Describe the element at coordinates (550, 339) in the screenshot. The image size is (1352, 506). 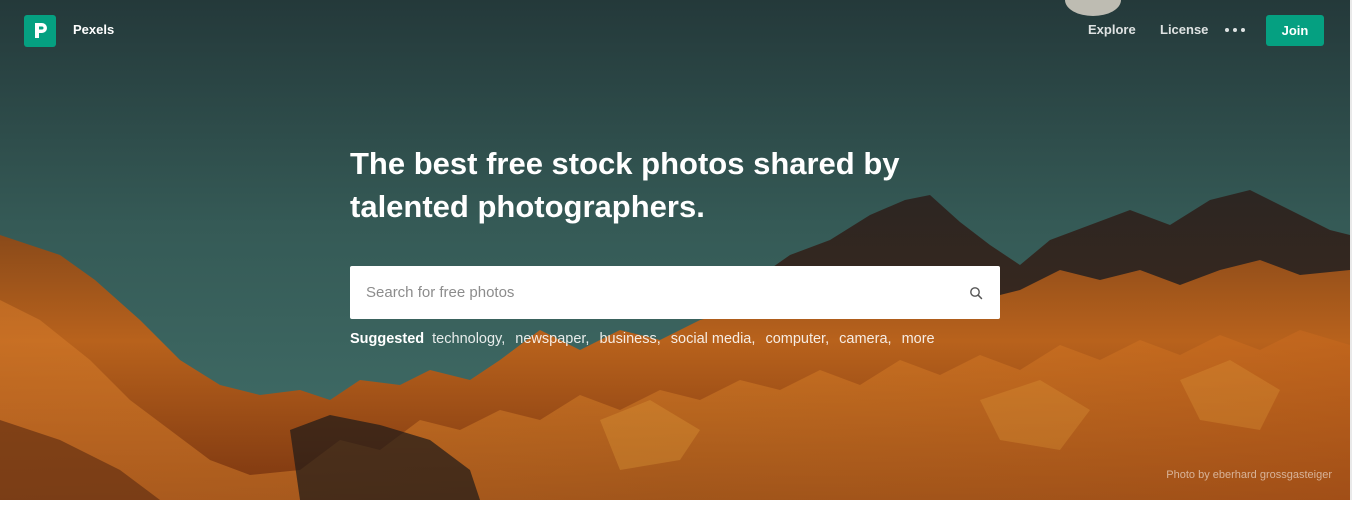
I see `tag-newspaper: newspaper` at that location.